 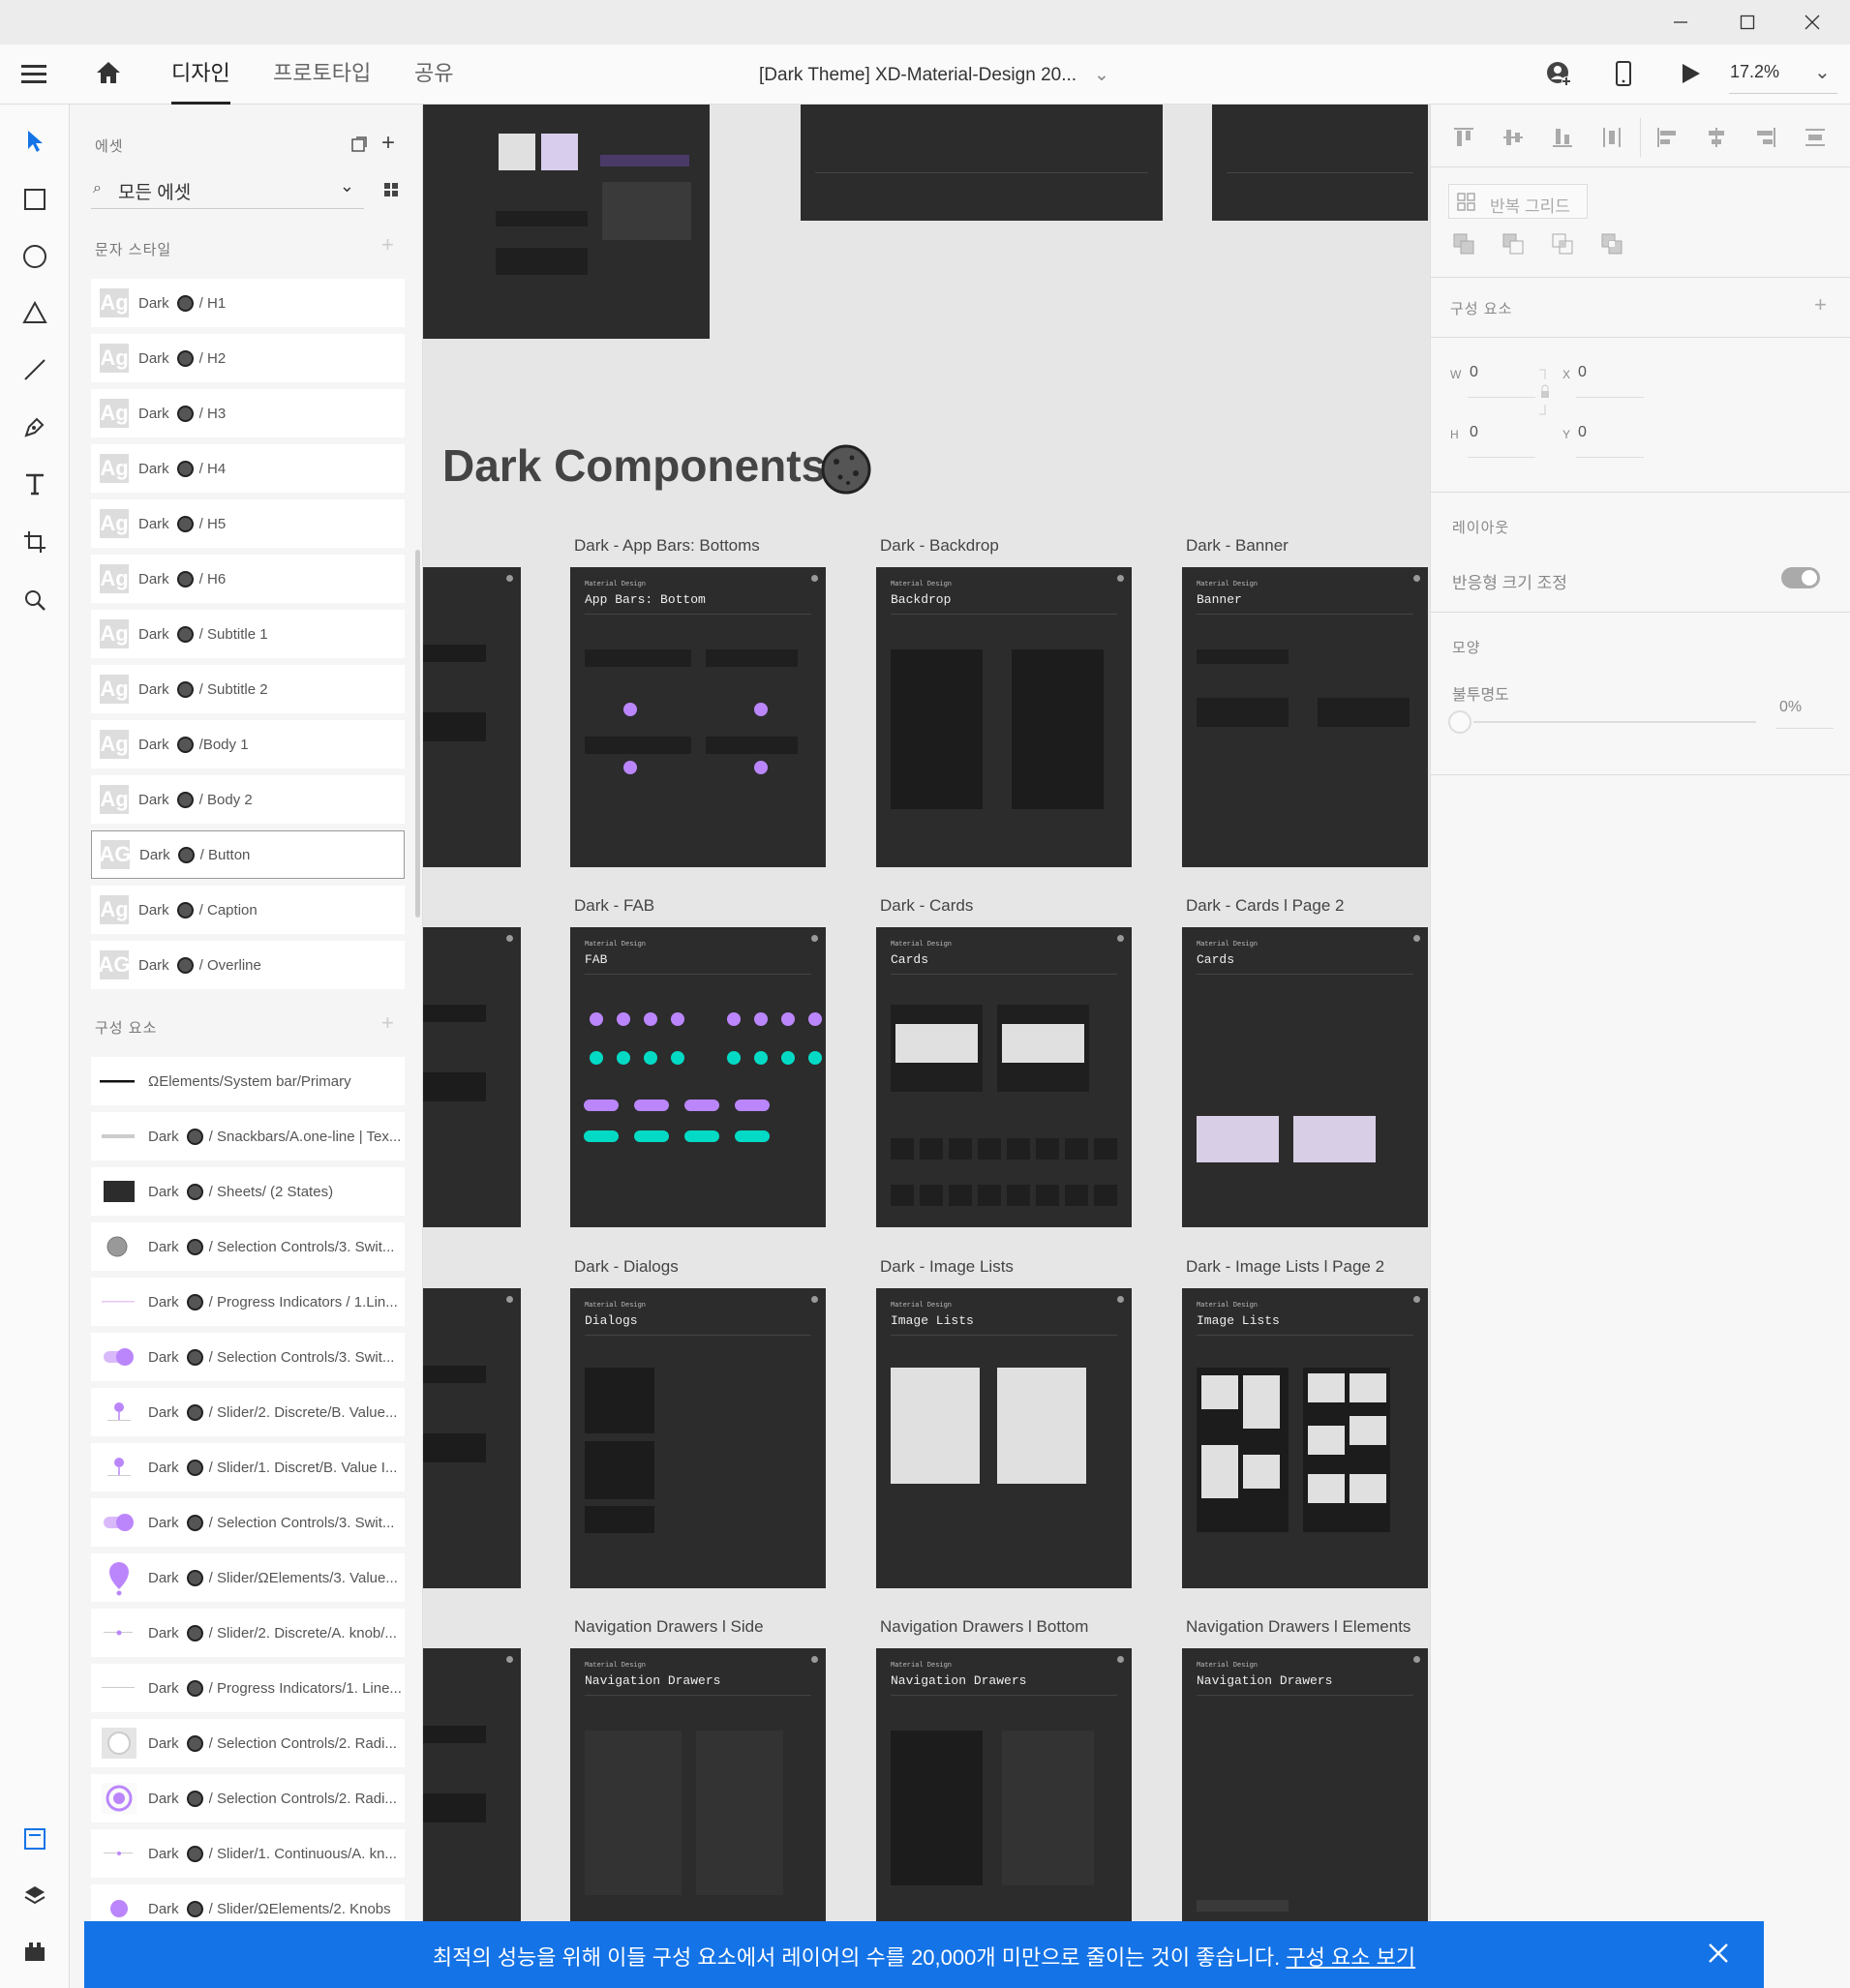 What do you see at coordinates (567, 222) in the screenshot?
I see `artboard-partial-top-left` at bounding box center [567, 222].